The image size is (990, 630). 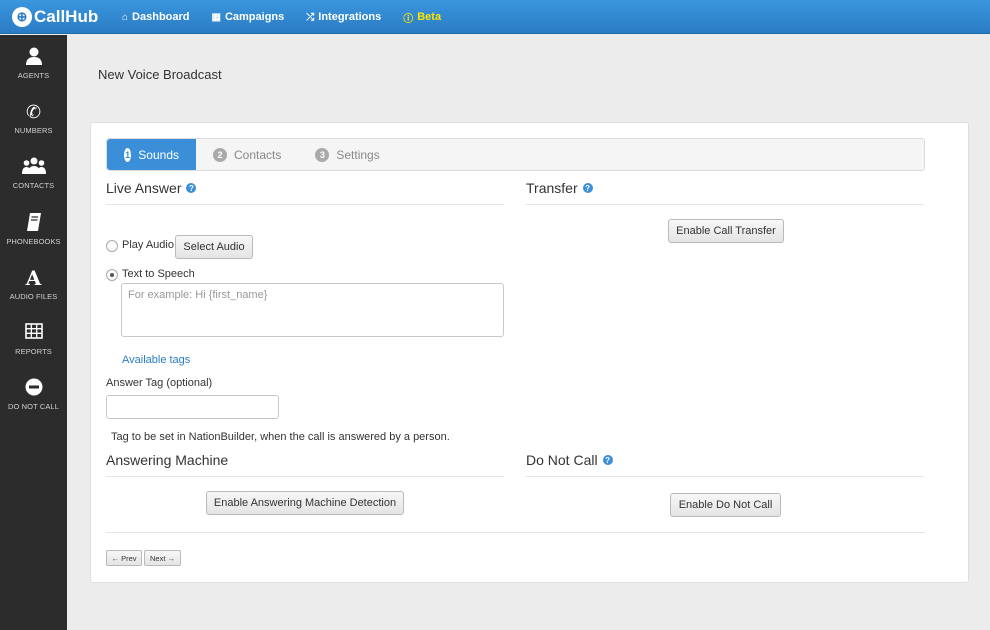 I want to click on tab-settings: 3 Settings, so click(x=347, y=154).